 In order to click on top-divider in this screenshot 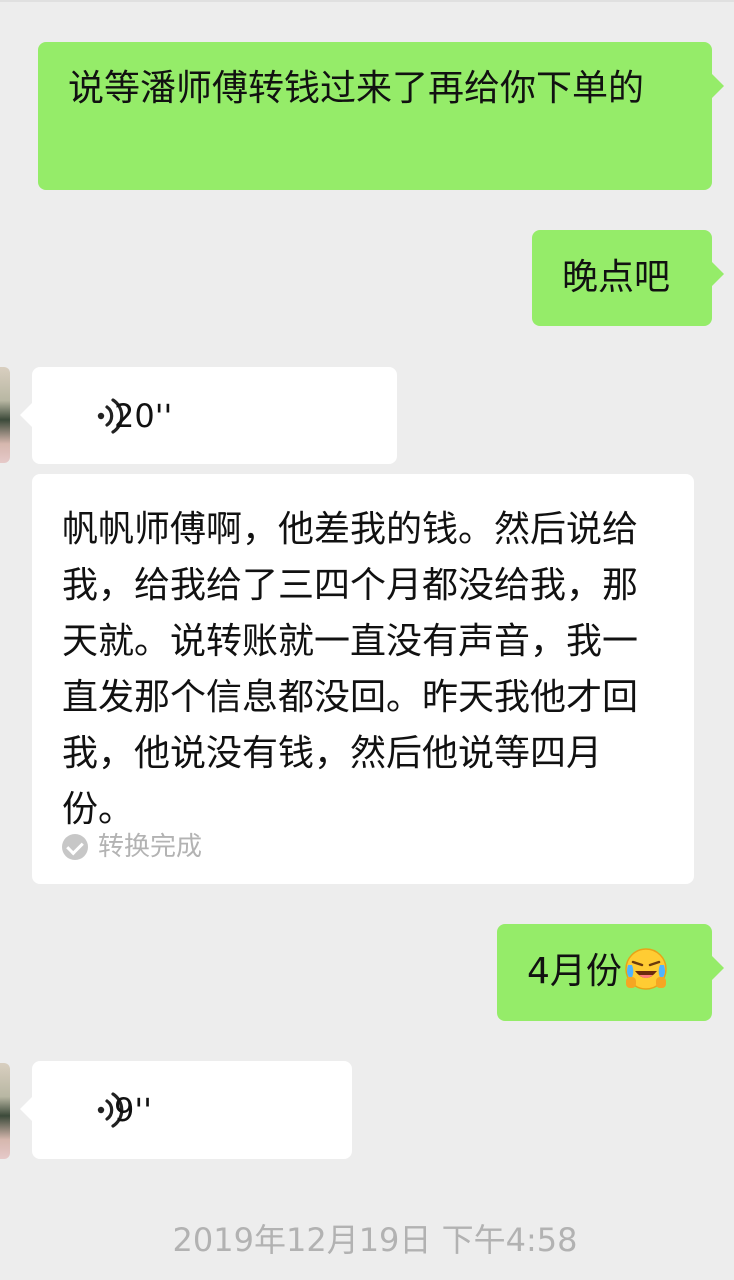, I will do `click(367, 1)`.